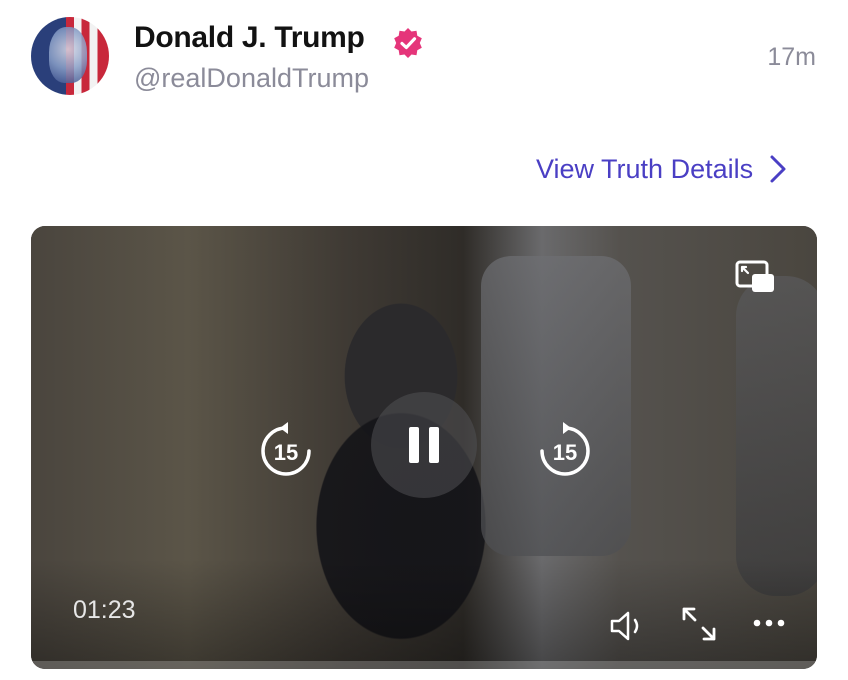  Describe the element at coordinates (778, 169) in the screenshot. I see `chevron-right-icon` at that location.